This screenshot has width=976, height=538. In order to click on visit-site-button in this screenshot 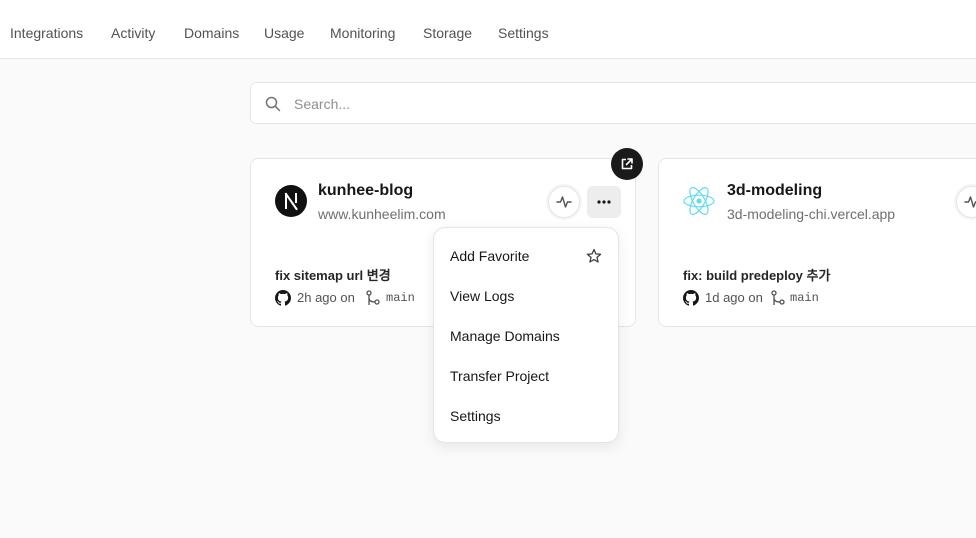, I will do `click(627, 164)`.